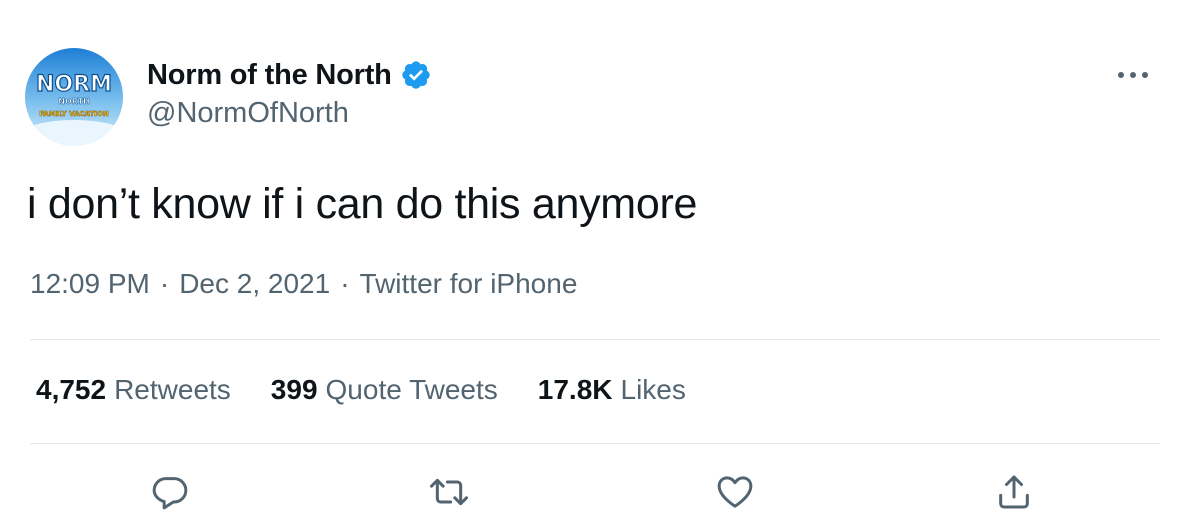 Image resolution: width=1192 pixels, height=530 pixels. I want to click on quote-tweets-label: Quote Tweets, so click(411, 389).